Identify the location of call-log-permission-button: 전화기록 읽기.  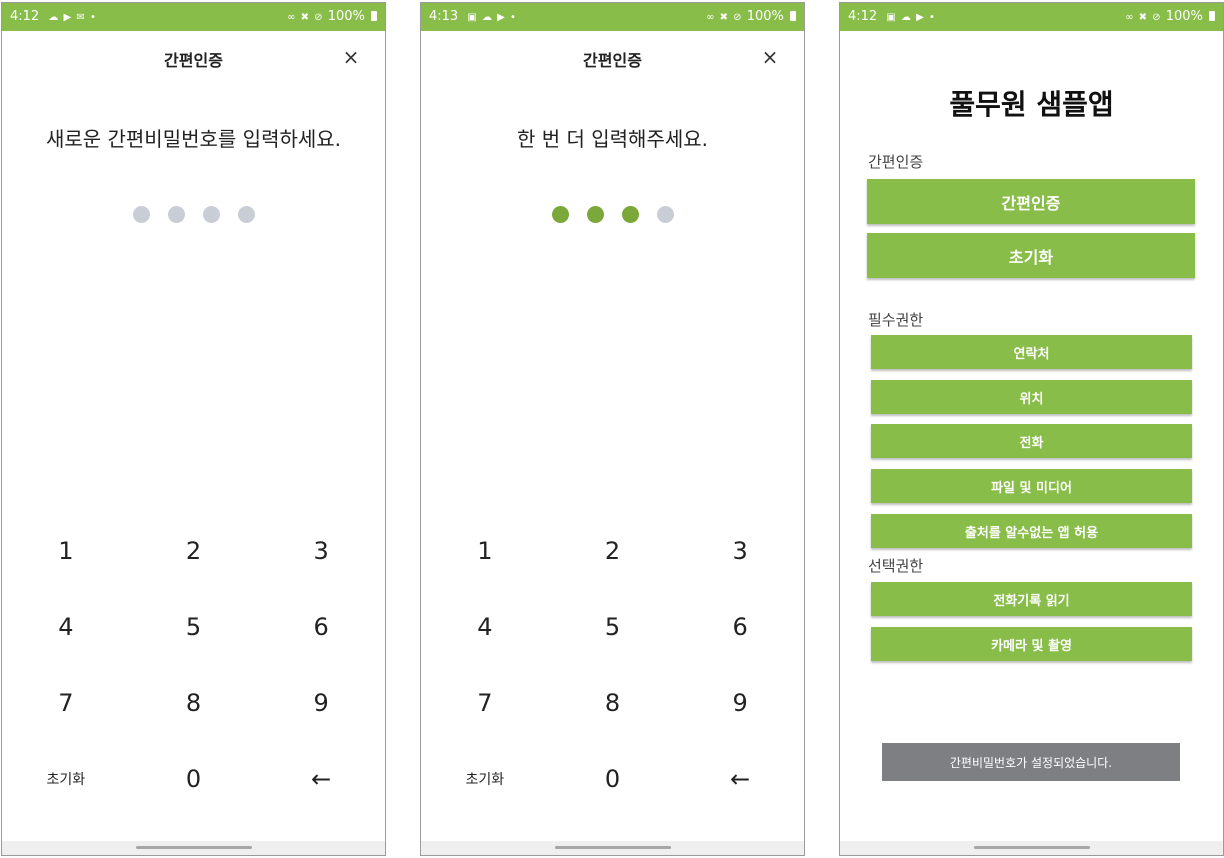
(1031, 599).